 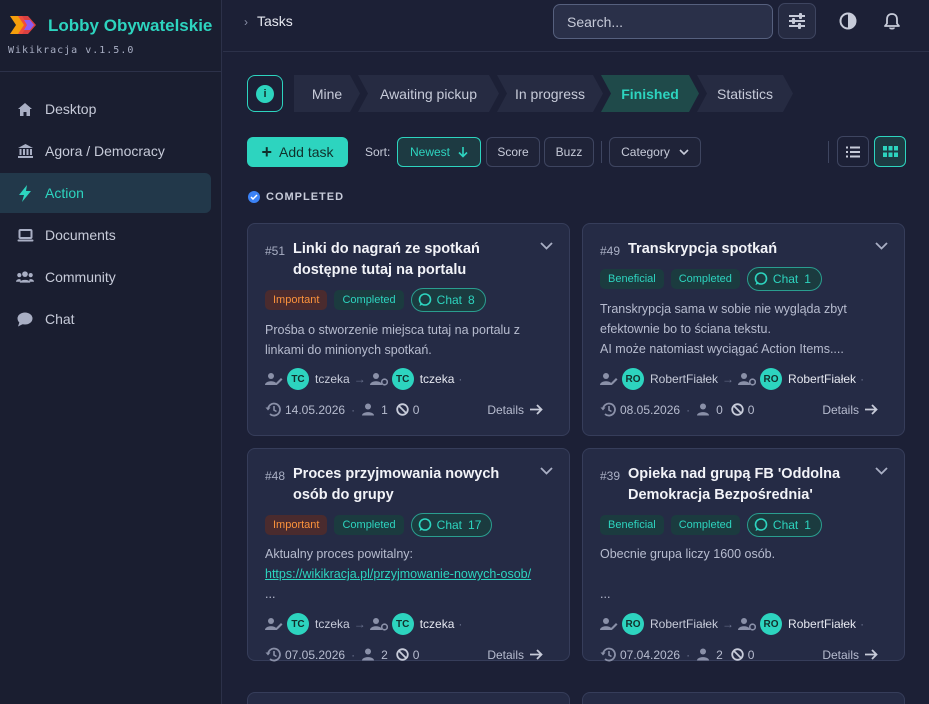 What do you see at coordinates (650, 93) in the screenshot?
I see `tab-finished: Finished` at bounding box center [650, 93].